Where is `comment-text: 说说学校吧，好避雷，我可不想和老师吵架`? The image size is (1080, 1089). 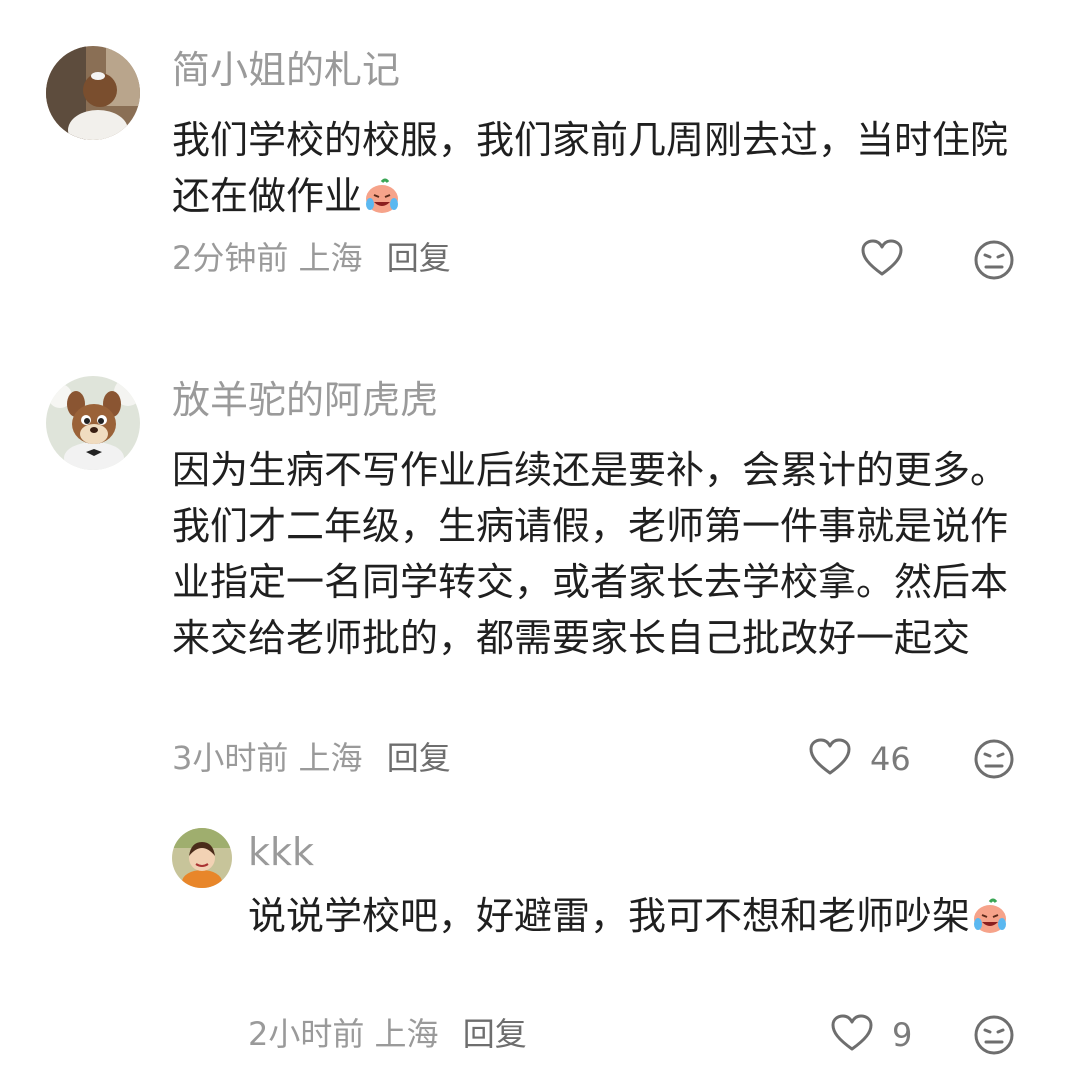 comment-text: 说说学校吧，好避雷，我可不想和老师吵架 is located at coordinates (633, 920).